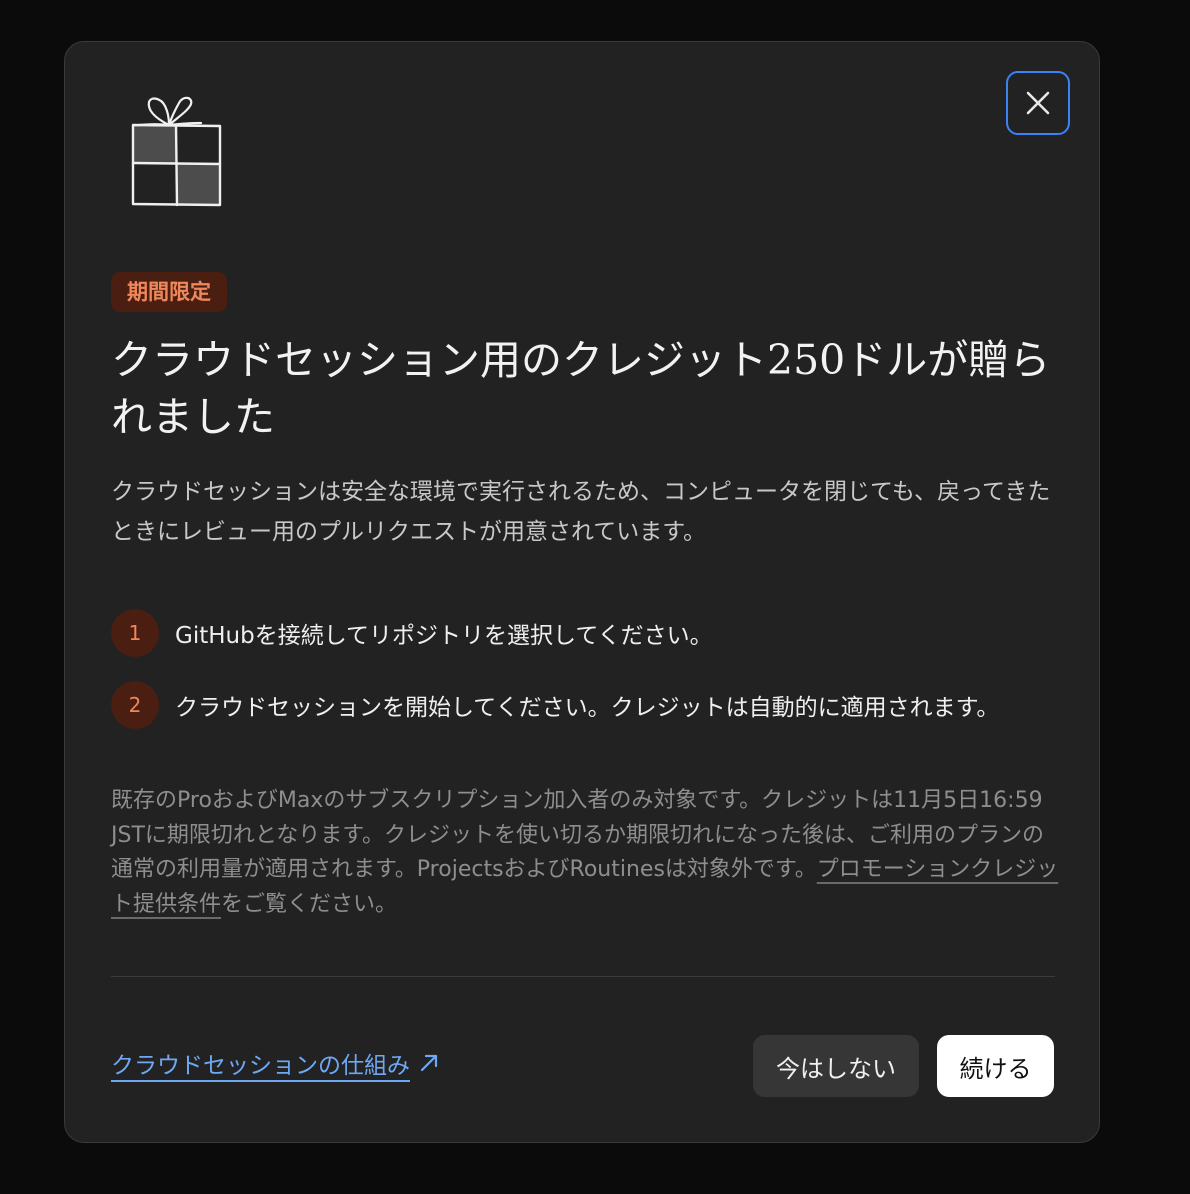  Describe the element at coordinates (581, 388) in the screenshot. I see `dialog-title: クラウドセッション用のクレジット250ドルが贈られました` at that location.